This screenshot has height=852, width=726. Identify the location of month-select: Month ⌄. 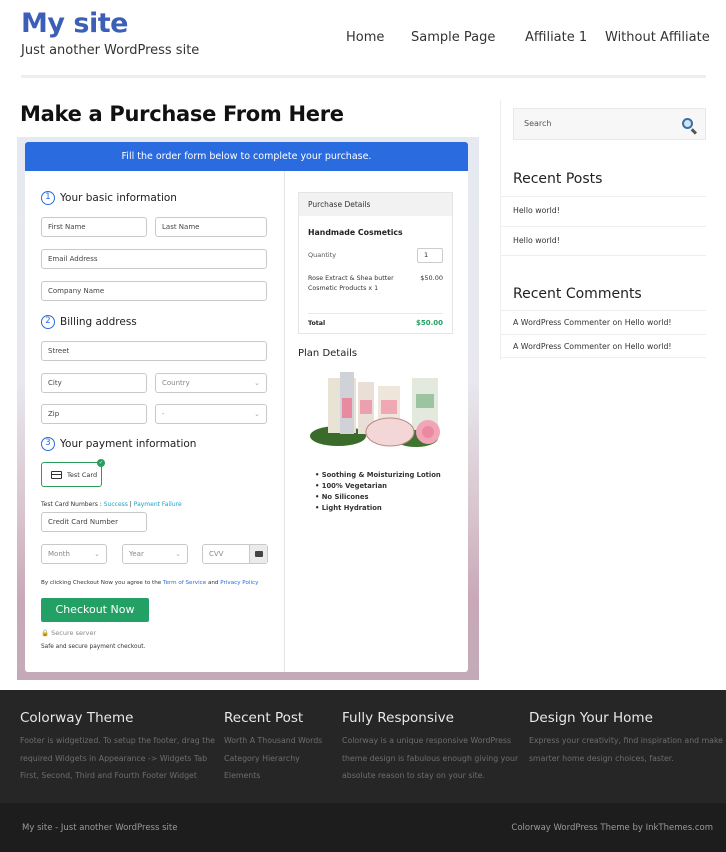
(74, 554).